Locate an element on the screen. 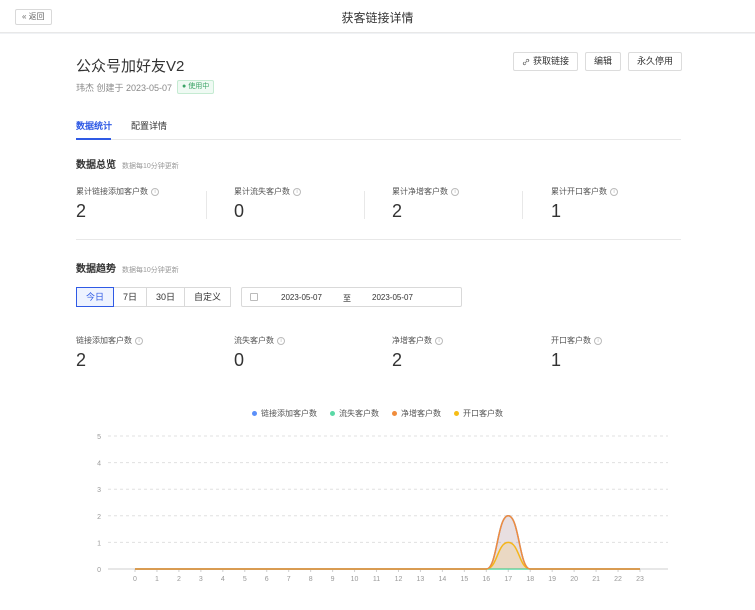 The height and width of the screenshot is (610, 755). x-tick-label: 9 is located at coordinates (333, 579).